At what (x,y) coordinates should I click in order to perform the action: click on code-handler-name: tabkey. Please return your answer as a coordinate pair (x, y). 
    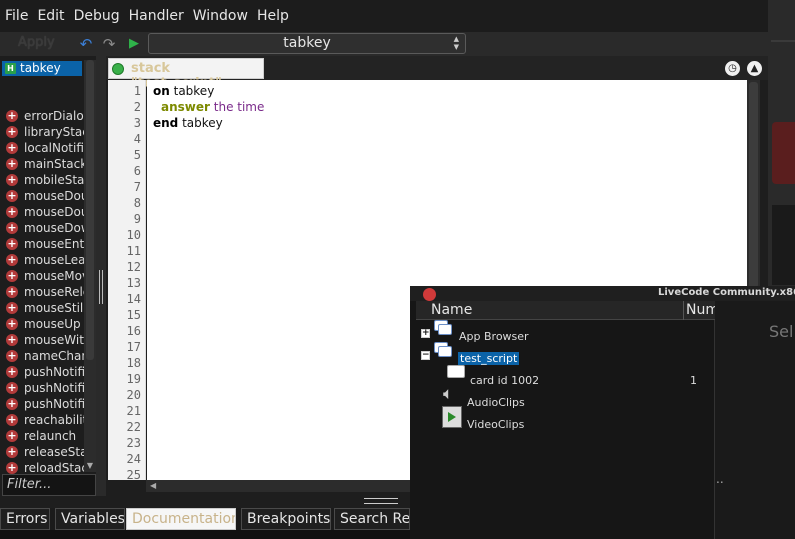
    Looking at the image, I should click on (192, 91).